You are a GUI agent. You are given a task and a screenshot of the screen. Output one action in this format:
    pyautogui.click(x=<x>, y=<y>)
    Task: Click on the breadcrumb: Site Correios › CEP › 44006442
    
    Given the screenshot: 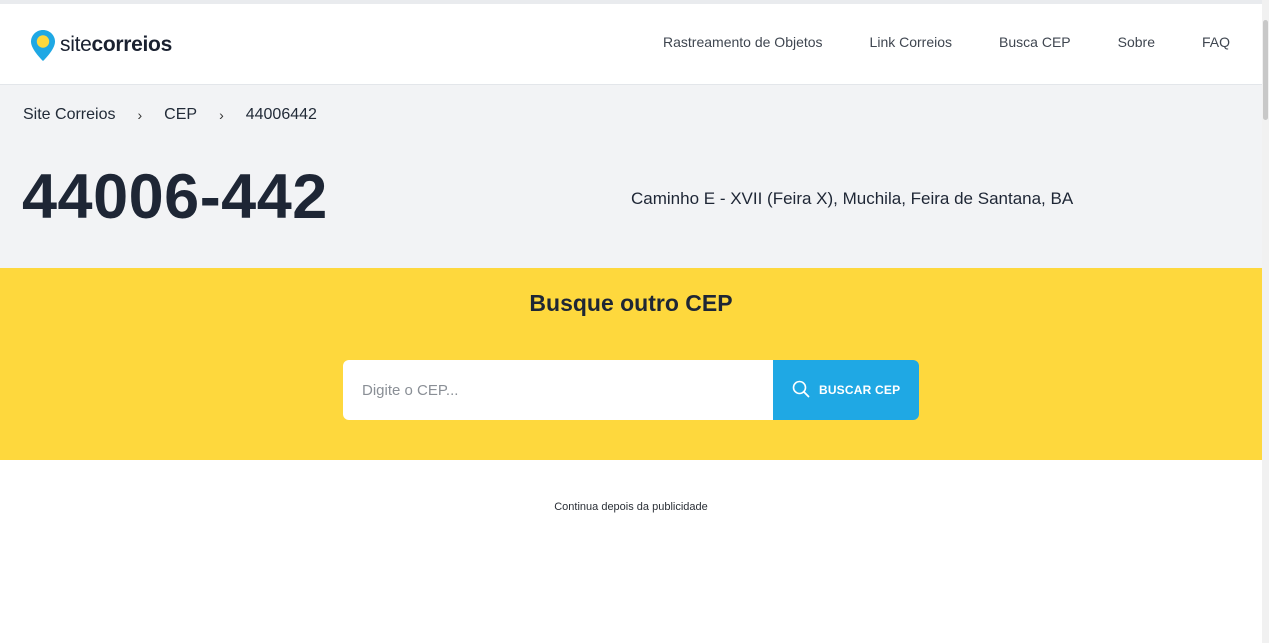 What is the action you would take?
    pyautogui.click(x=170, y=115)
    